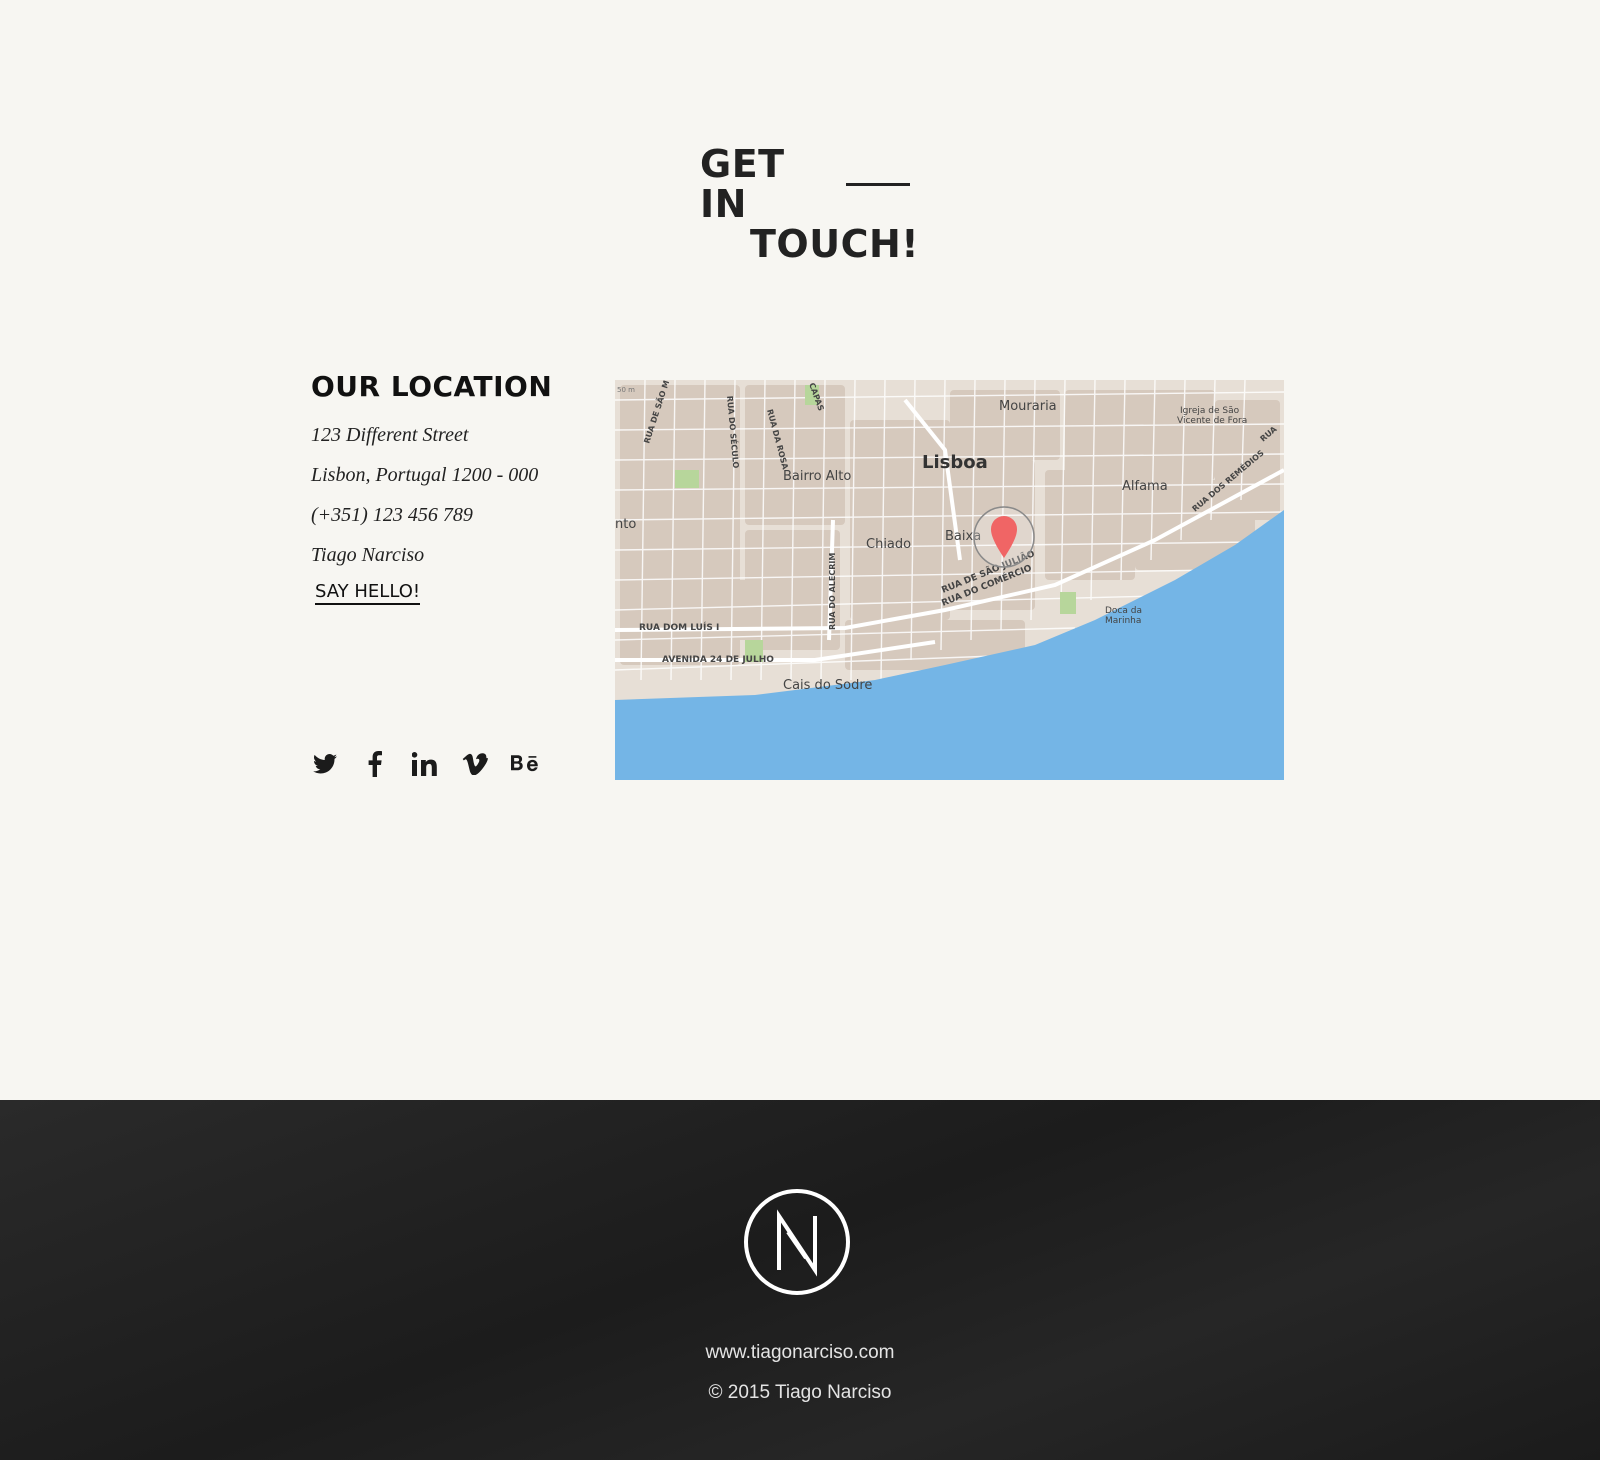 The width and height of the screenshot is (1600, 1460). Describe the element at coordinates (835, 244) in the screenshot. I see `heading-line-2: TOUCH!` at that location.